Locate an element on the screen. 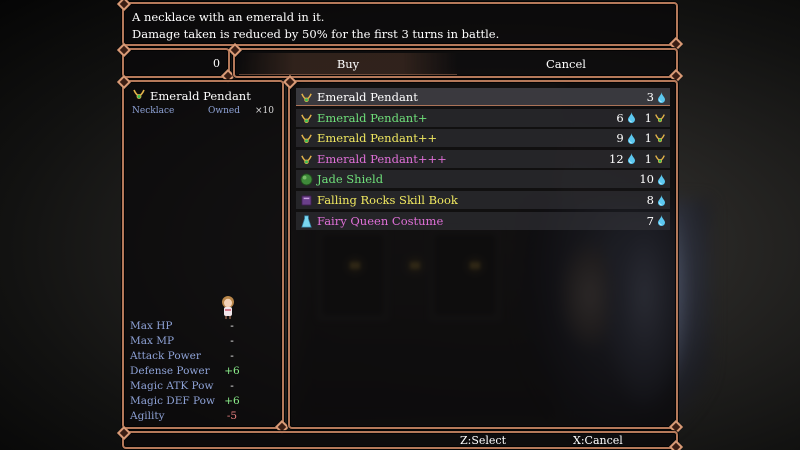  owned-label: Owned is located at coordinates (224, 111).